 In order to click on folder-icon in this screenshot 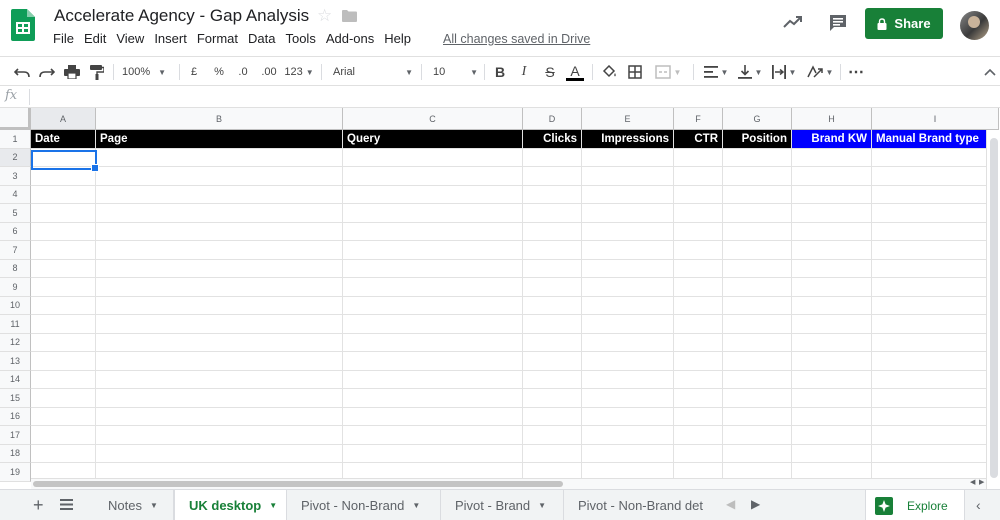, I will do `click(349, 16)`.